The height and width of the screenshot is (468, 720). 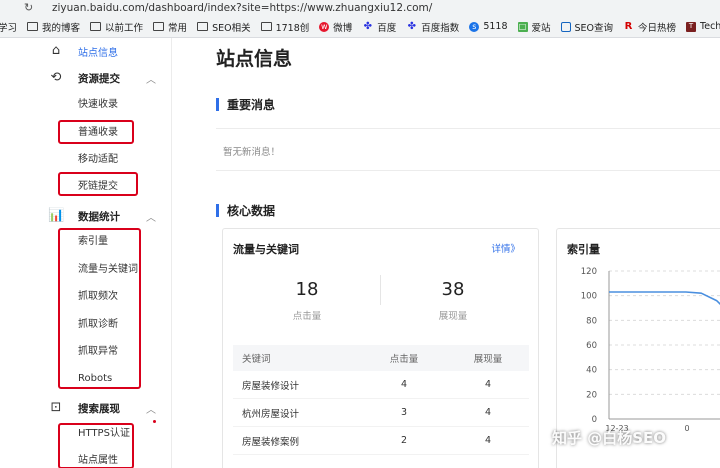 I want to click on bookmark-label: 5118, so click(x=495, y=26).